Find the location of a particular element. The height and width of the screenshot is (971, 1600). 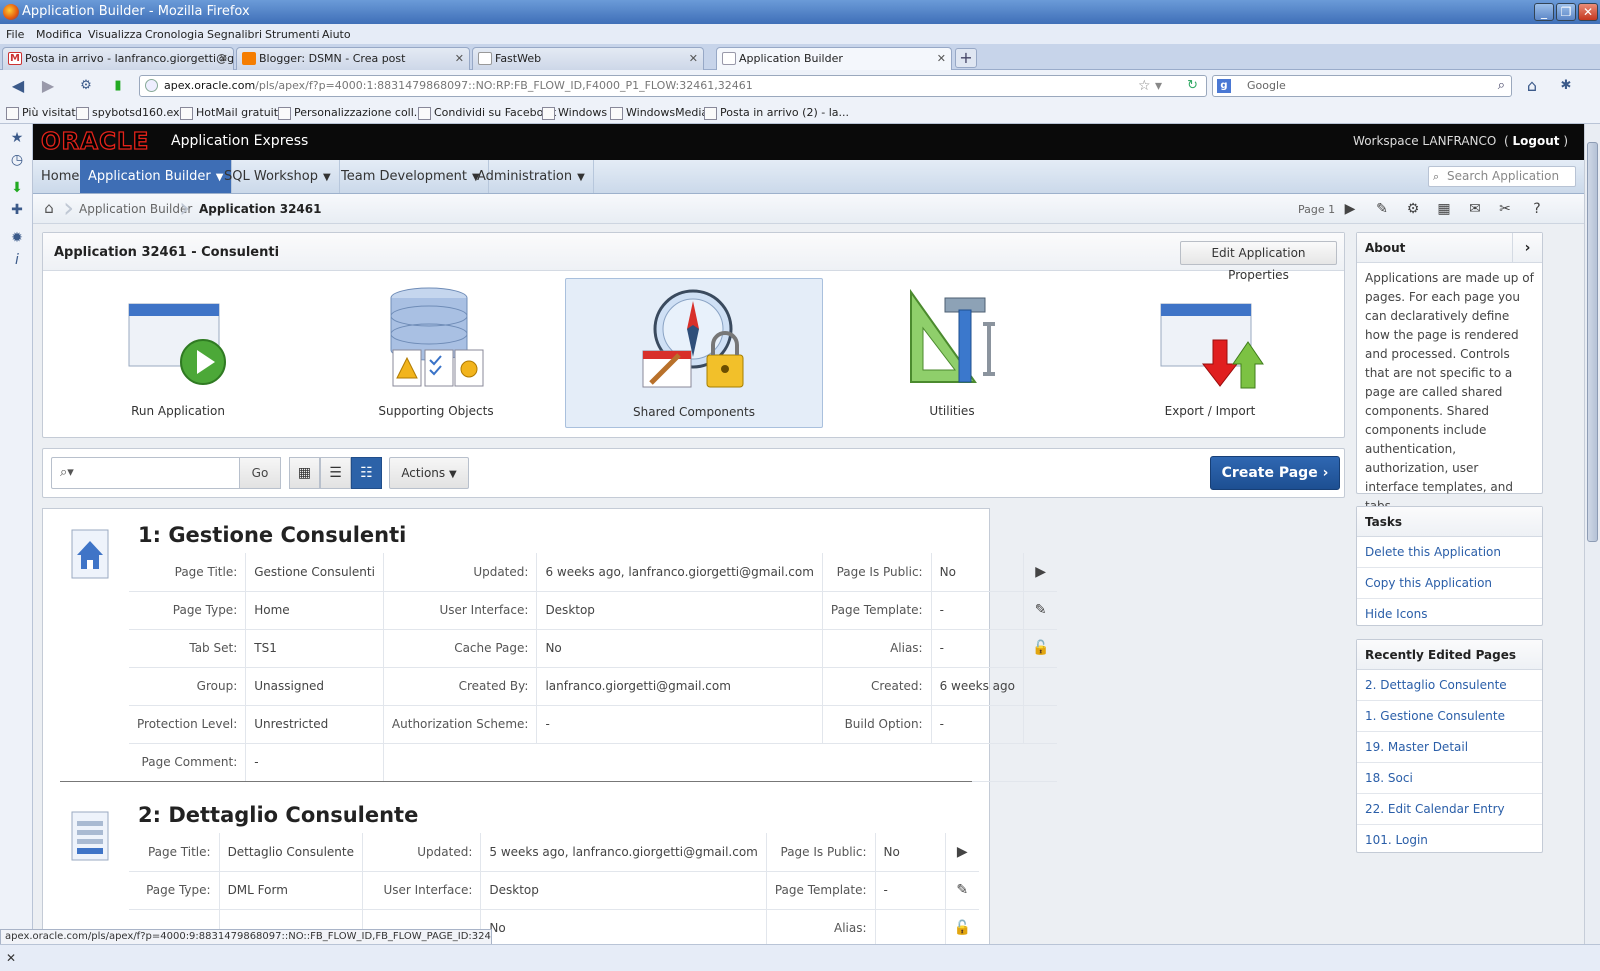

recent-page-link: 101. Login is located at coordinates (1449, 840).